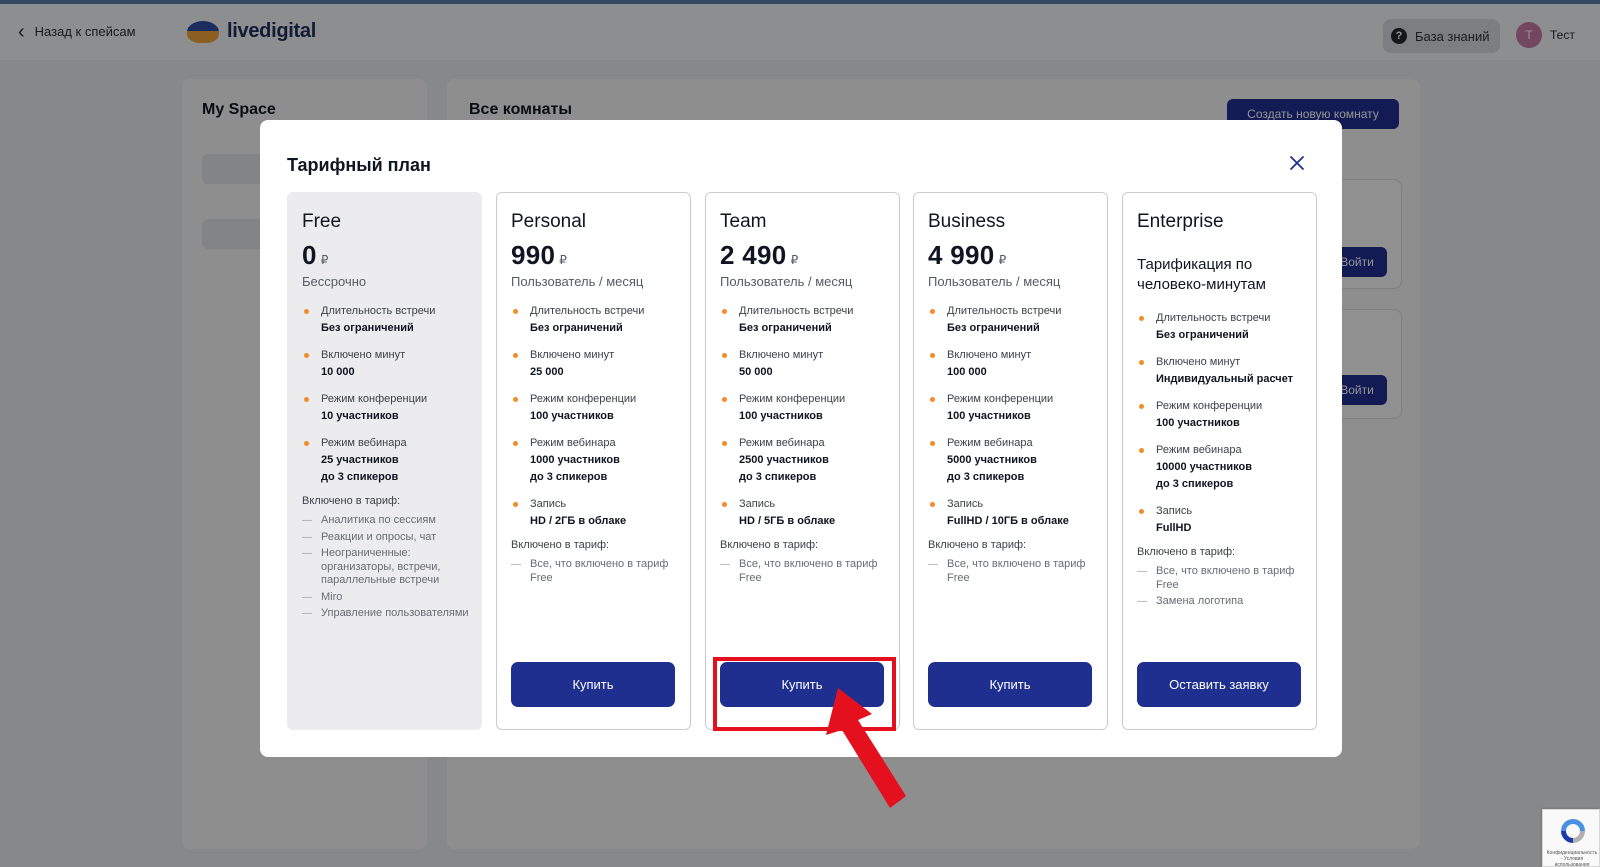 The width and height of the screenshot is (1600, 867). I want to click on plan-price: 2 490 ₽, so click(759, 255).